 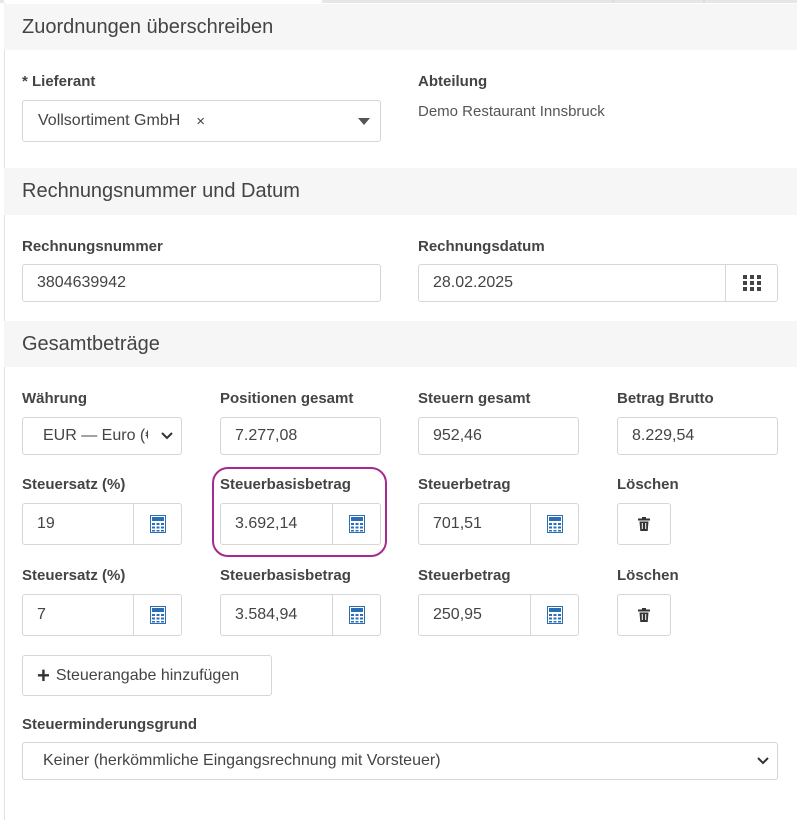 What do you see at coordinates (299, 512) in the screenshot?
I see `highlight-ring` at bounding box center [299, 512].